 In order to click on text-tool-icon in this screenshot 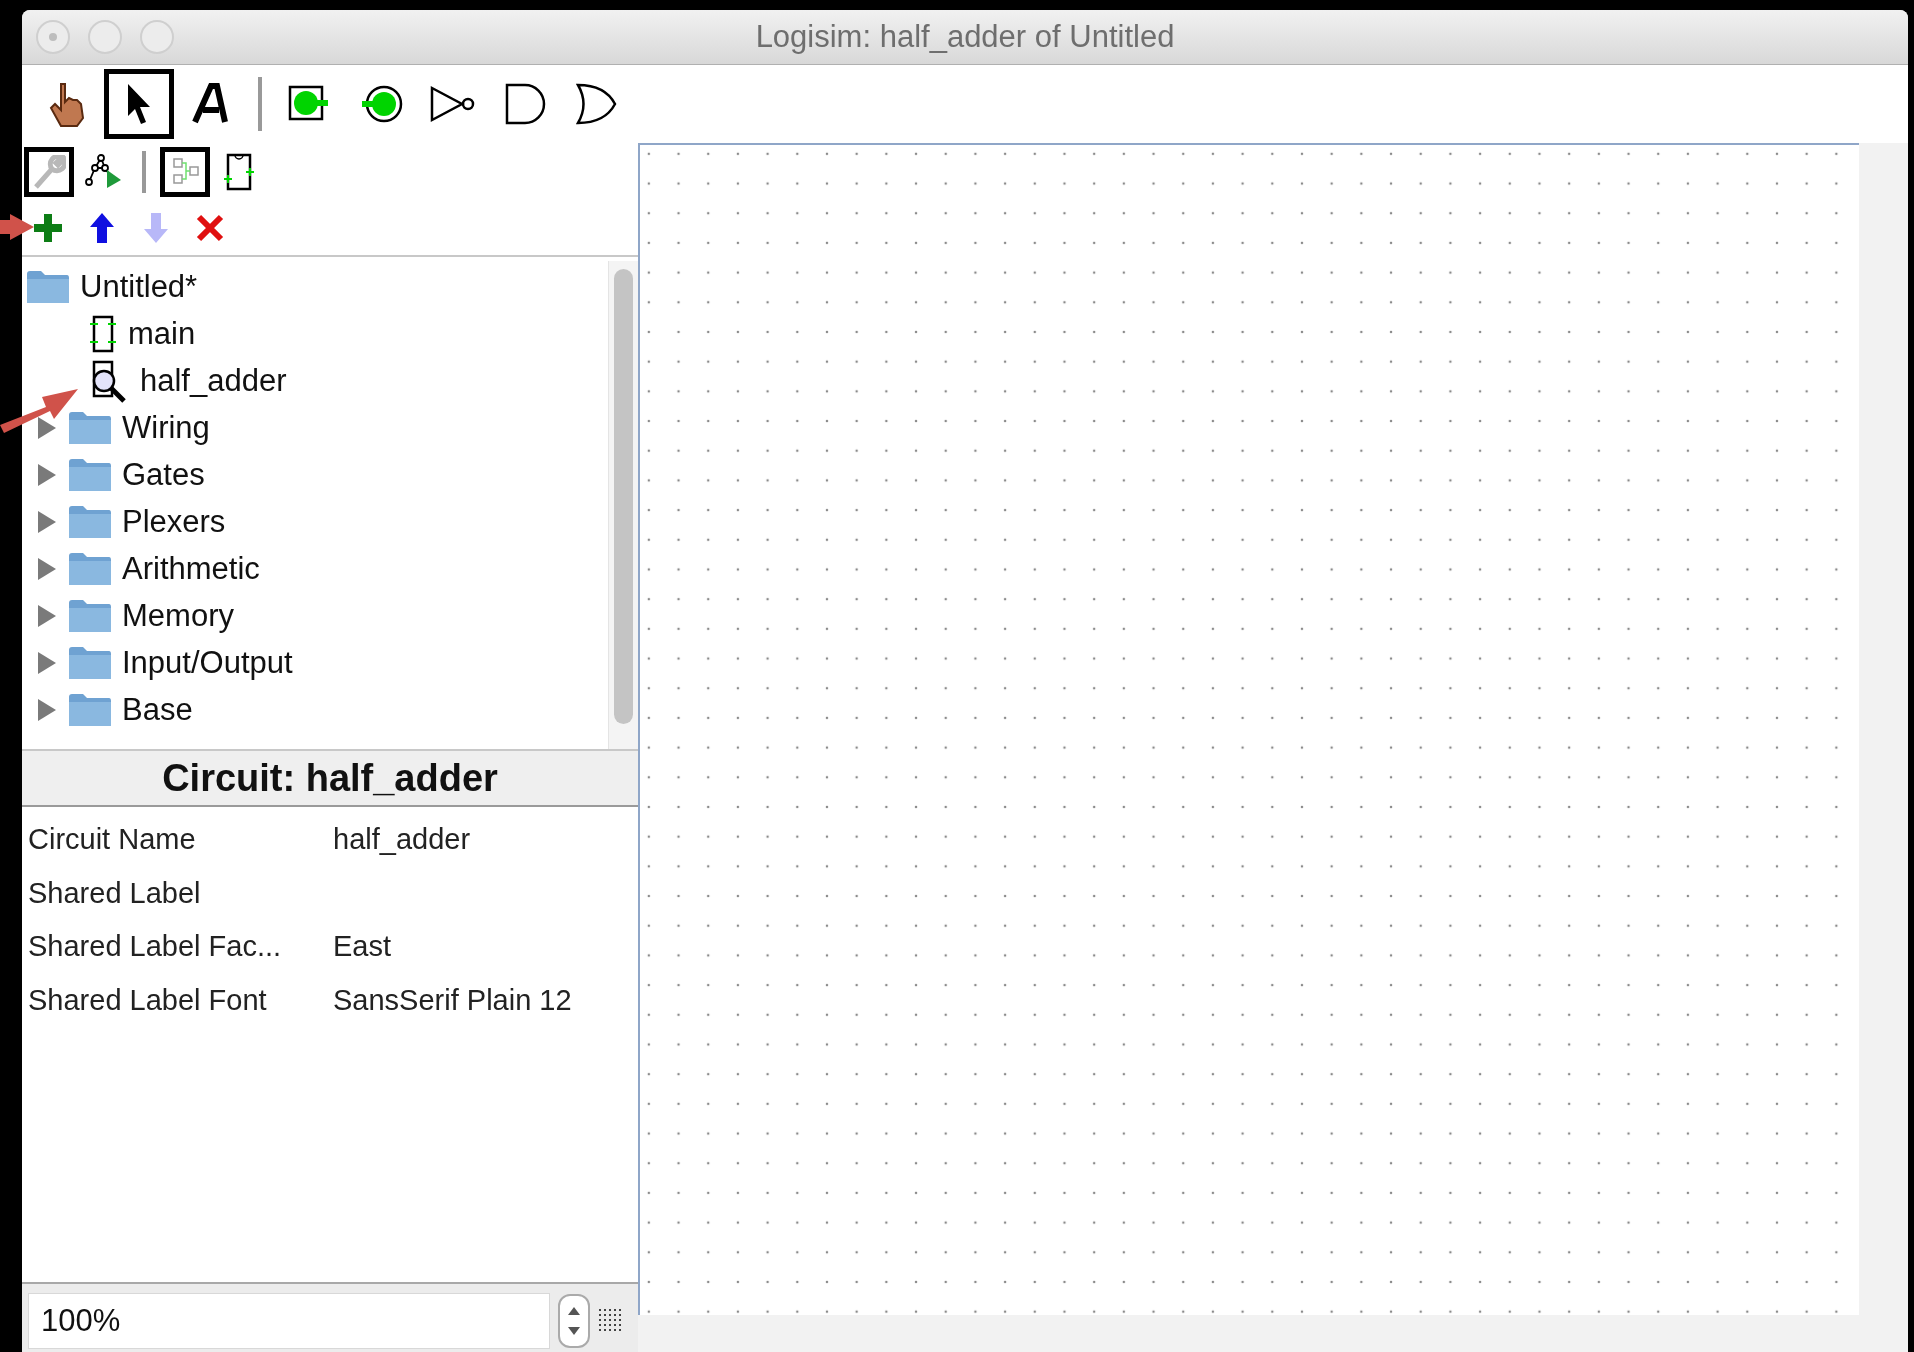, I will do `click(211, 104)`.